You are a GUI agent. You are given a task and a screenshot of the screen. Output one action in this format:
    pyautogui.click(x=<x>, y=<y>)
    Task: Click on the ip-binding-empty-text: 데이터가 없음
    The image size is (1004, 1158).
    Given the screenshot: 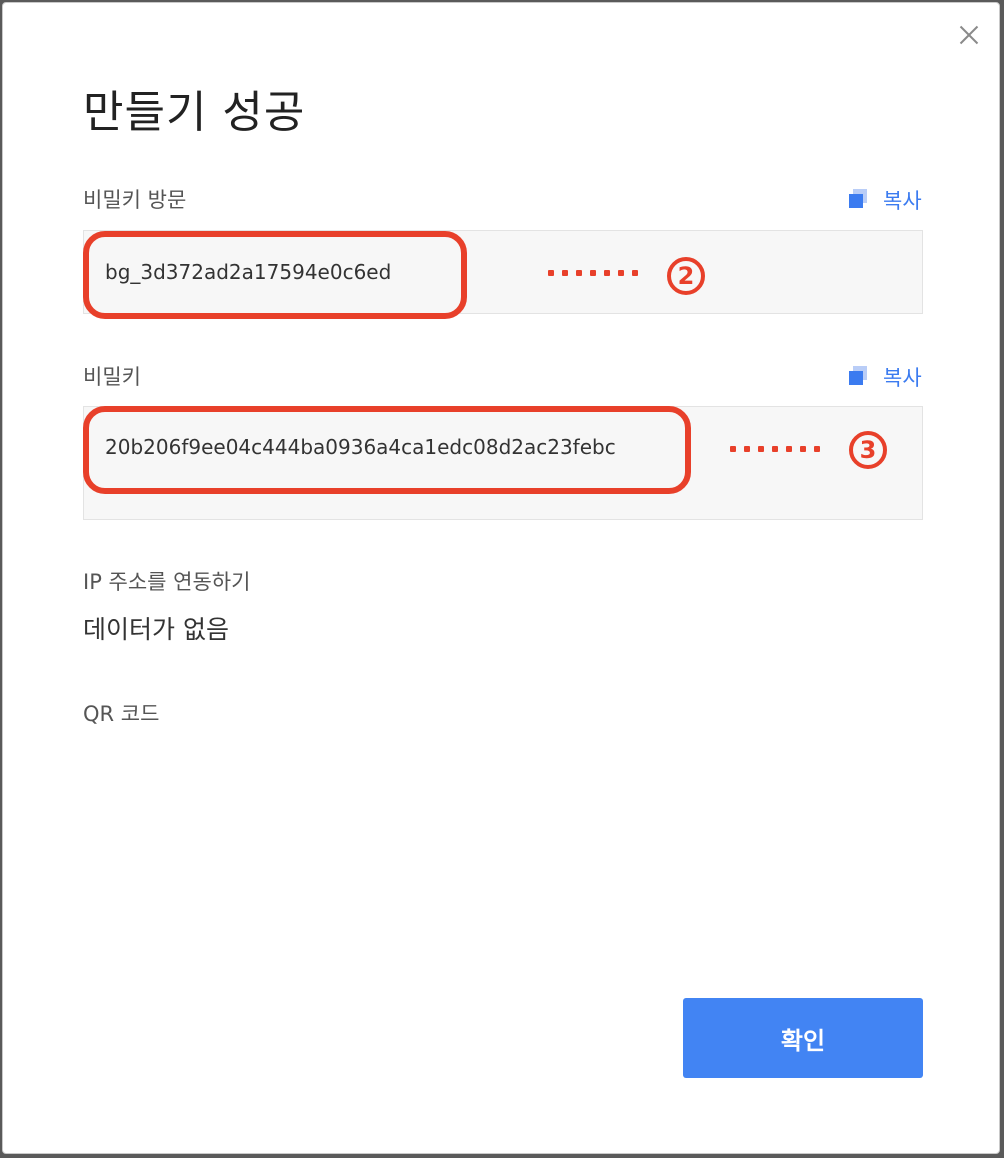 What is the action you would take?
    pyautogui.click(x=156, y=629)
    